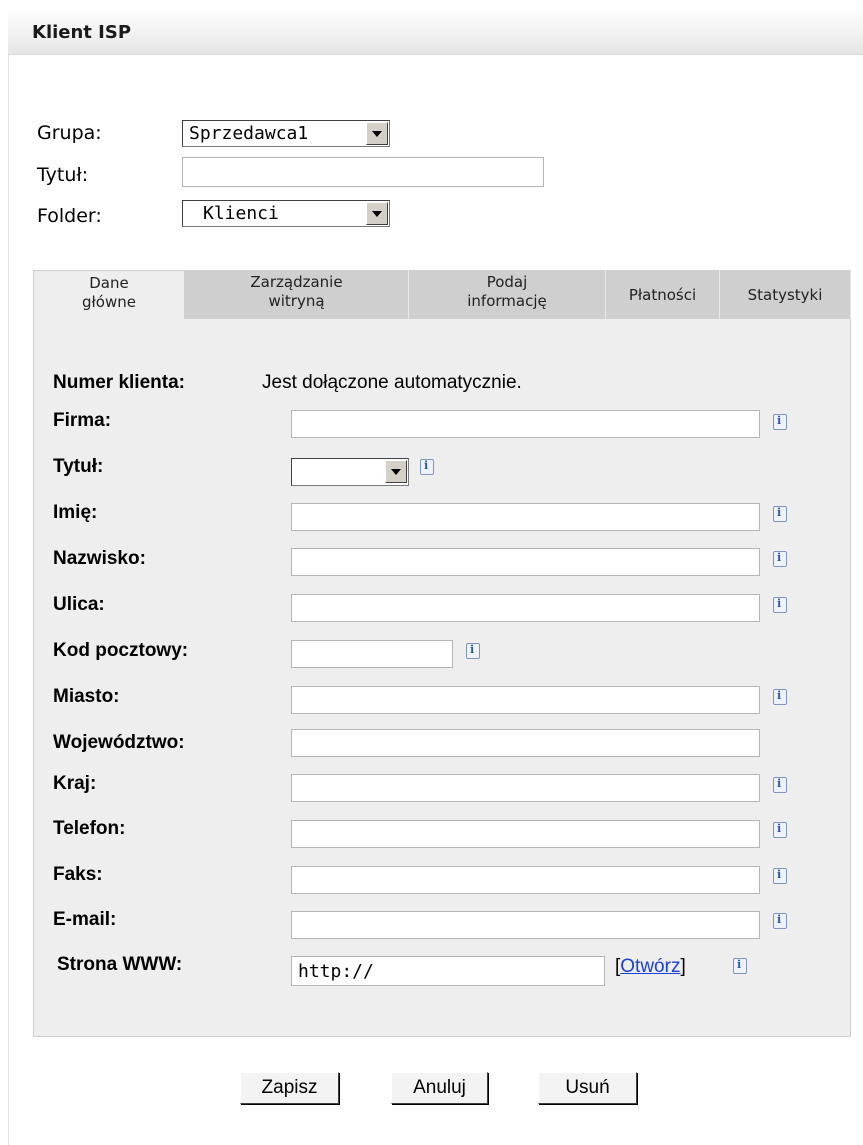 Image resolution: width=863 pixels, height=1145 pixels. Describe the element at coordinates (78, 466) in the screenshot. I see `tytul-form-label: Tytuł:` at that location.